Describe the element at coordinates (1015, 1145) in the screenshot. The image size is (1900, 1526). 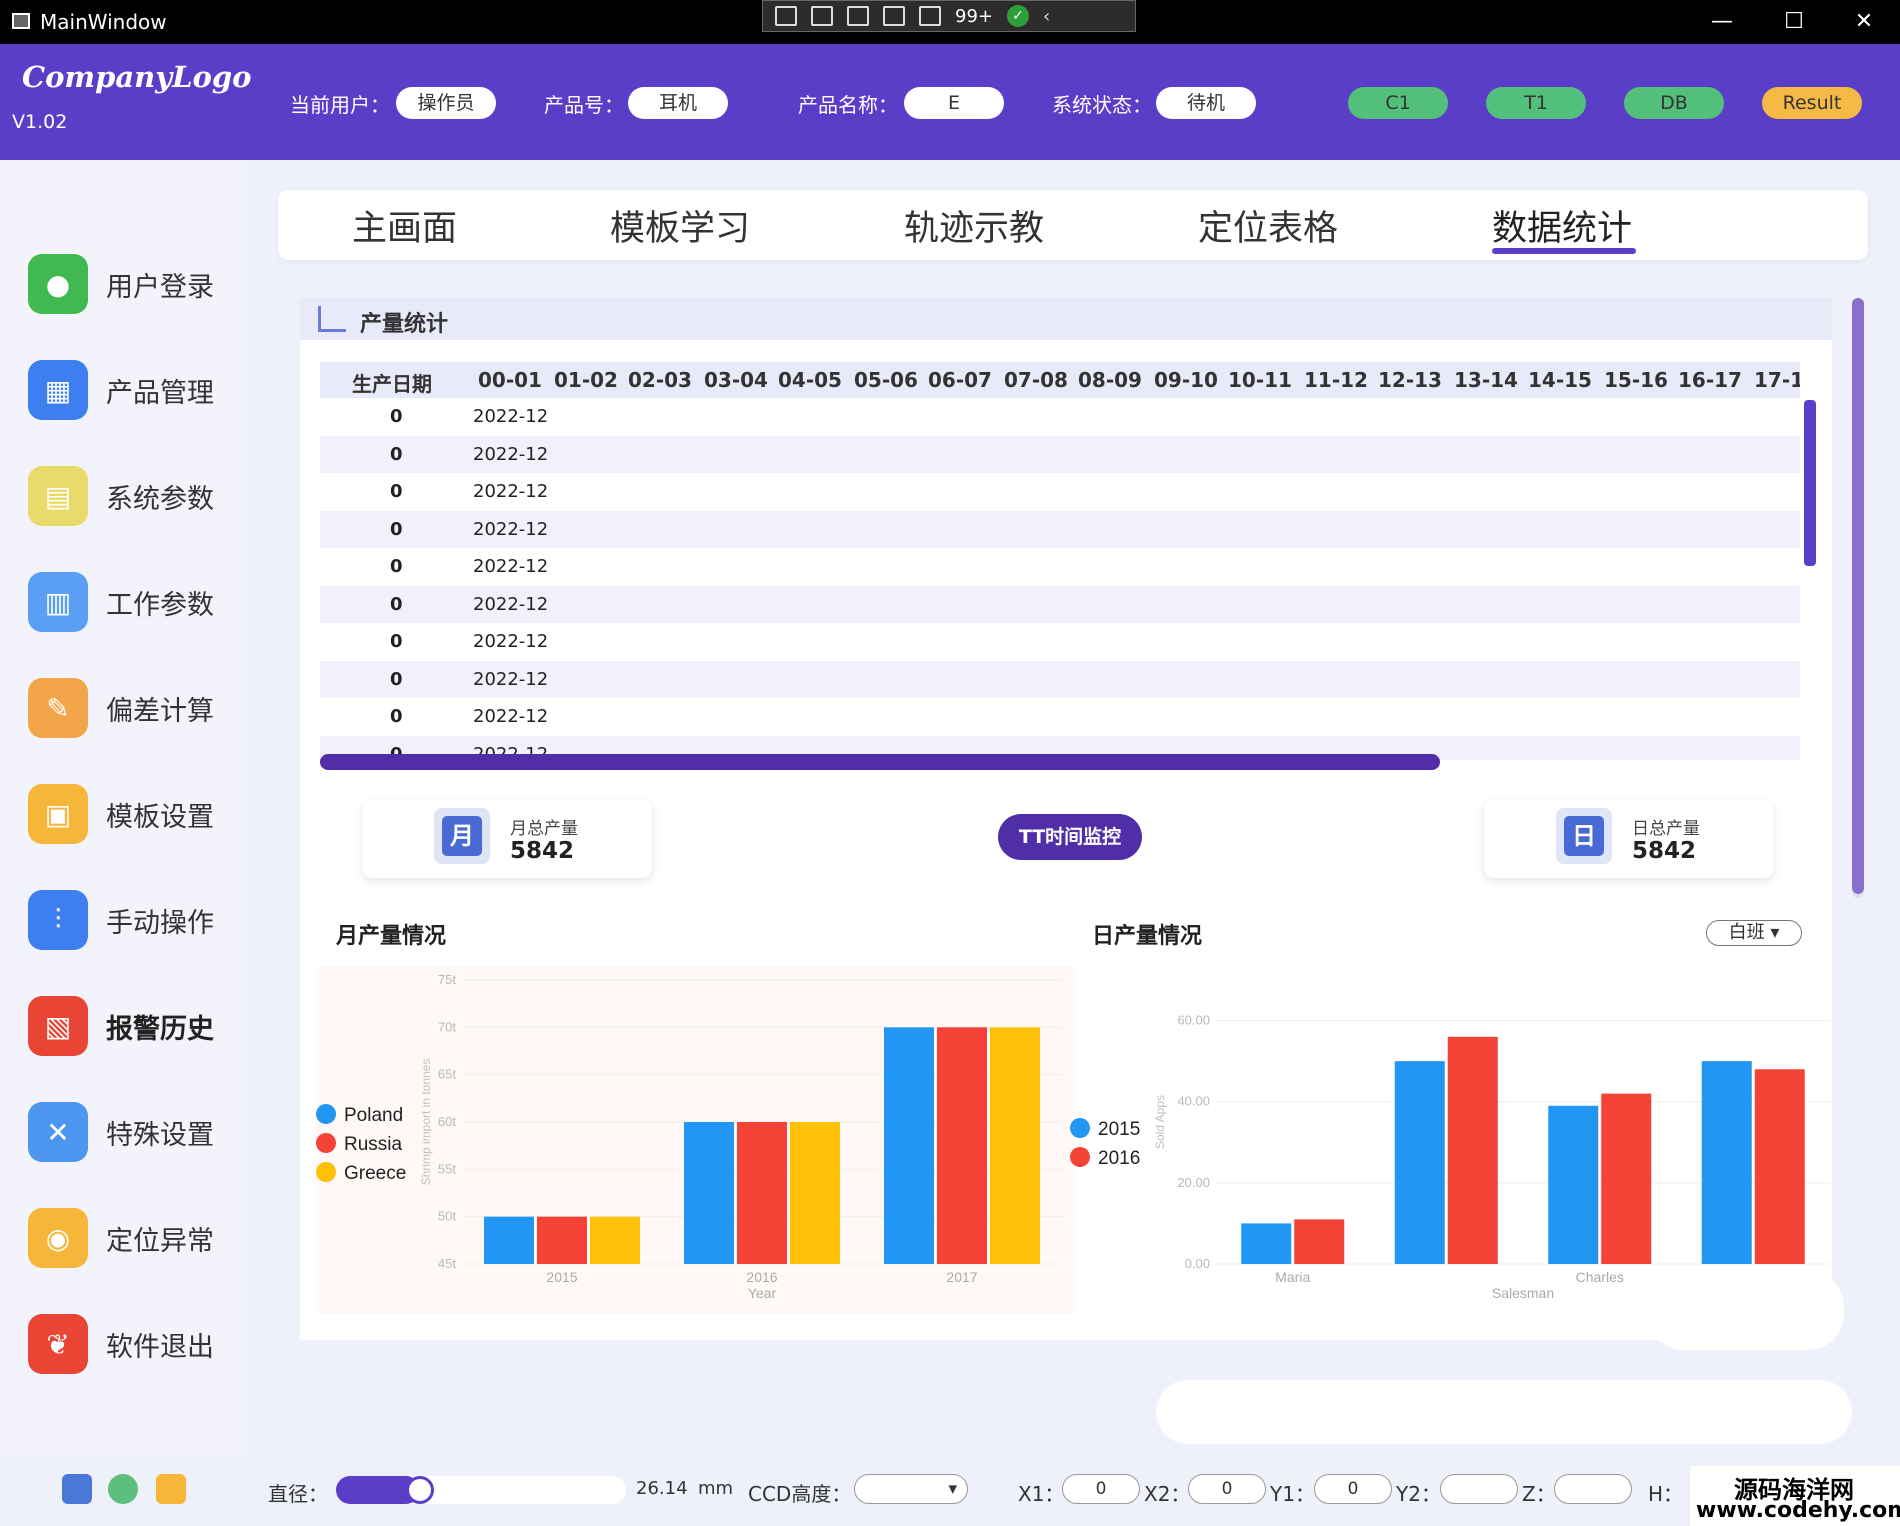
I see `bar-Greece-2017` at that location.